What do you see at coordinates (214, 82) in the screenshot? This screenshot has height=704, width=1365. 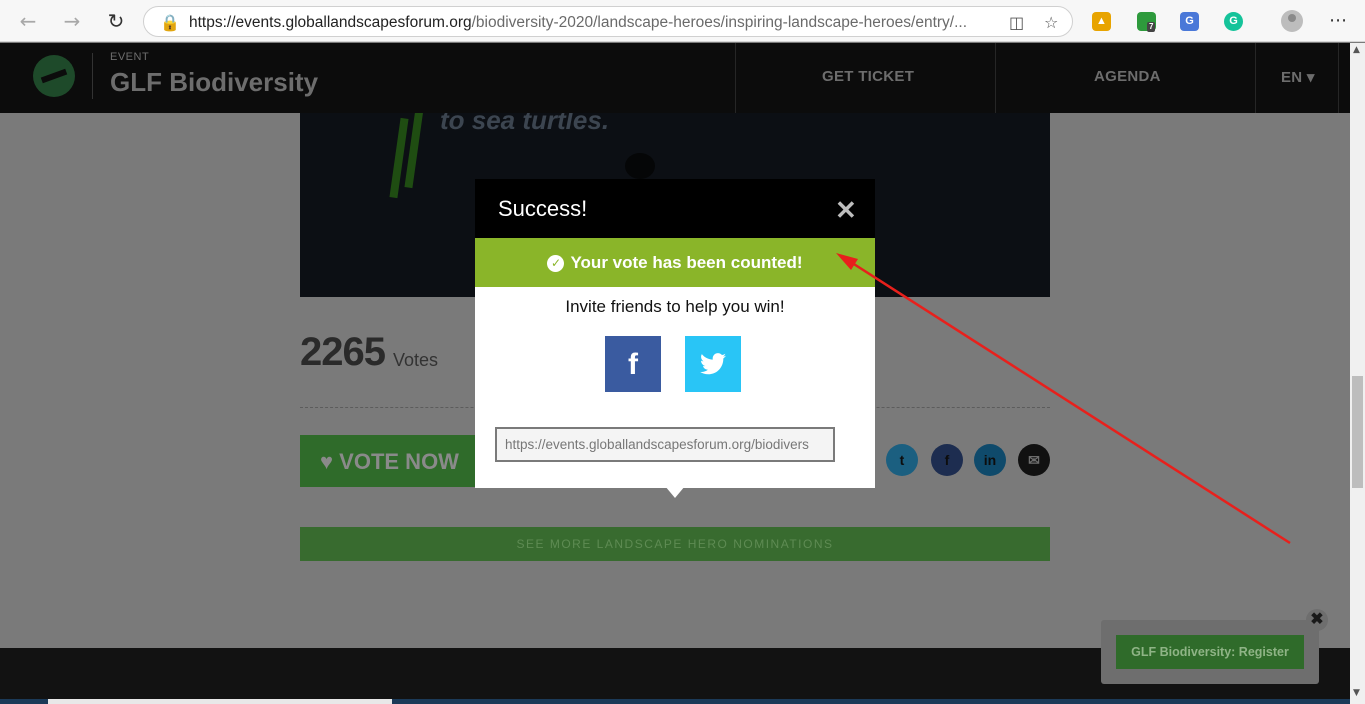 I see `event-title: GLF Biodiversity` at bounding box center [214, 82].